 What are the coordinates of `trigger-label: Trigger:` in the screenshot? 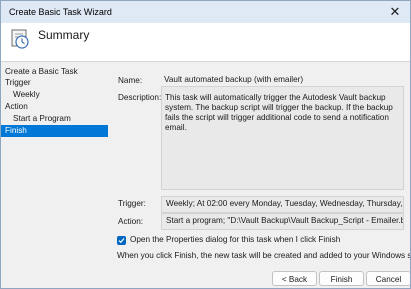 It's located at (132, 203).